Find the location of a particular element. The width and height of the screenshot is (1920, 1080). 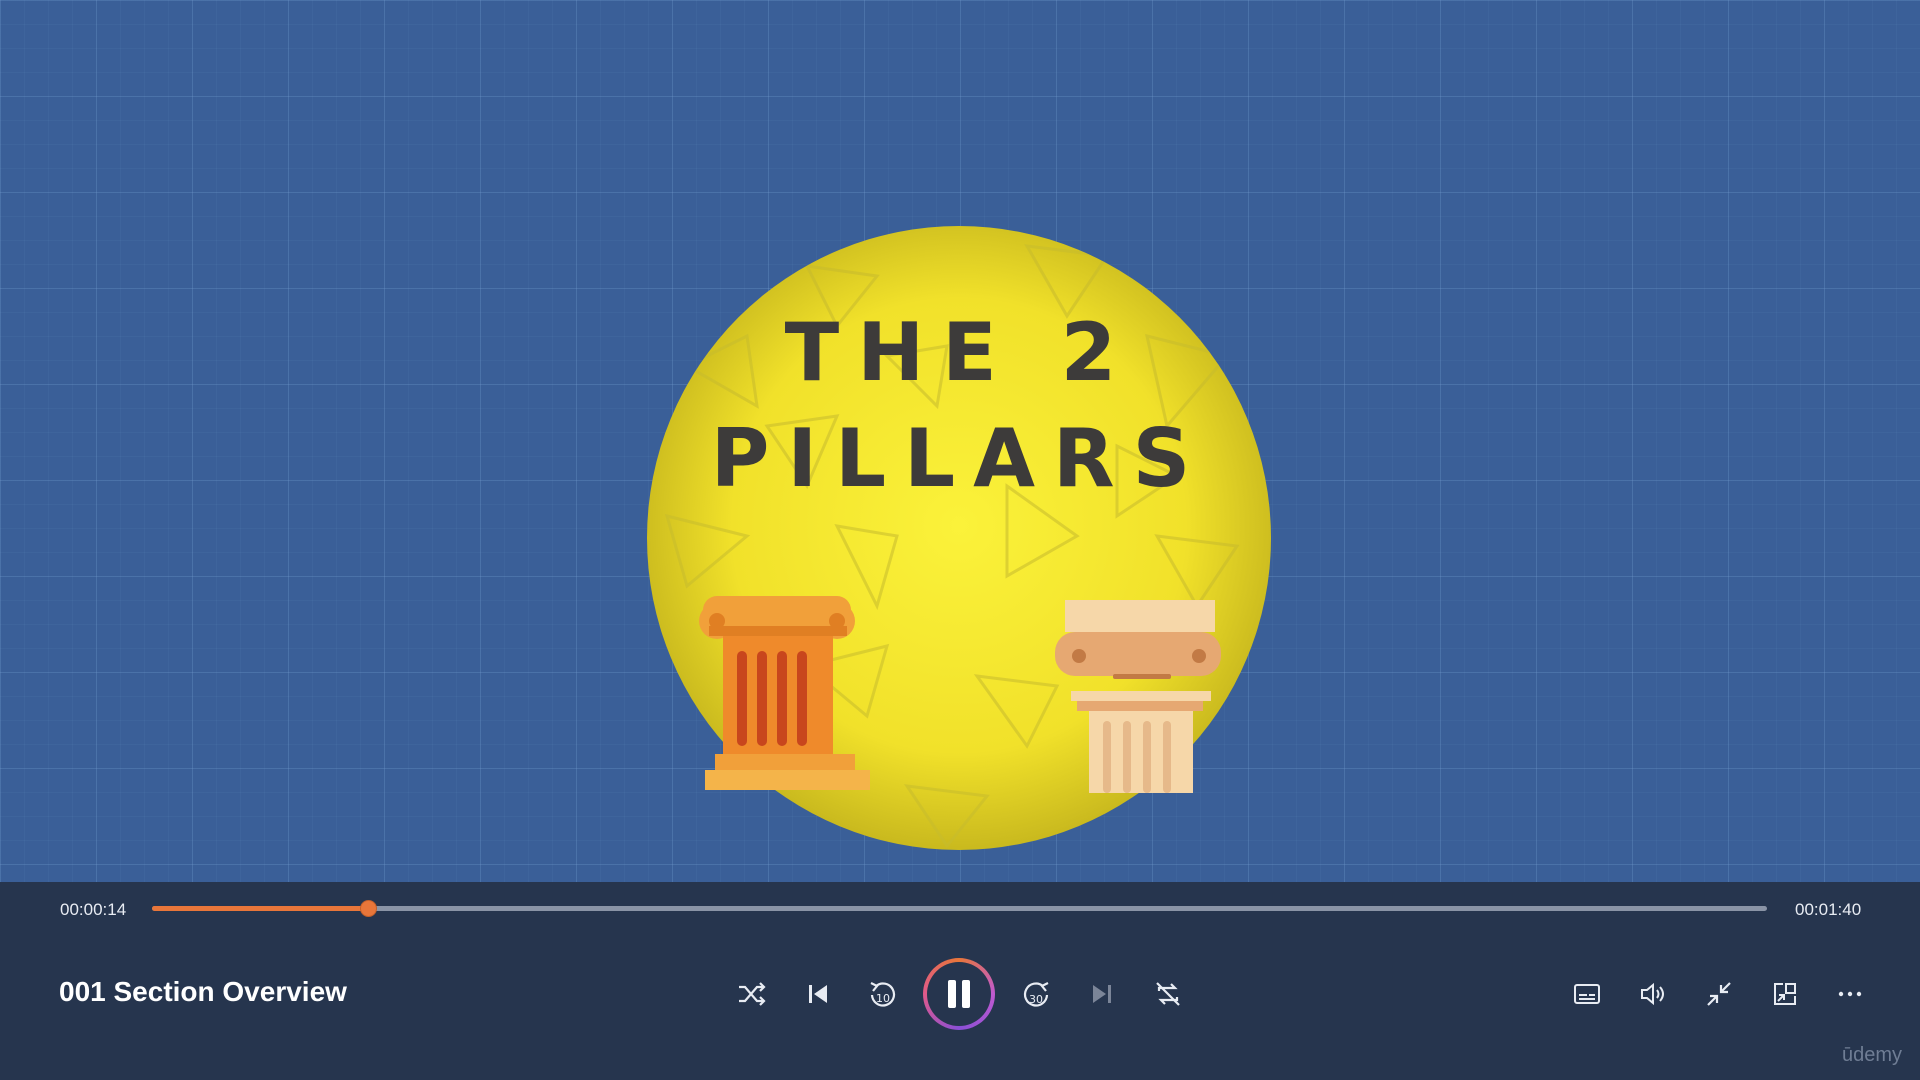

more-button is located at coordinates (1850, 994).